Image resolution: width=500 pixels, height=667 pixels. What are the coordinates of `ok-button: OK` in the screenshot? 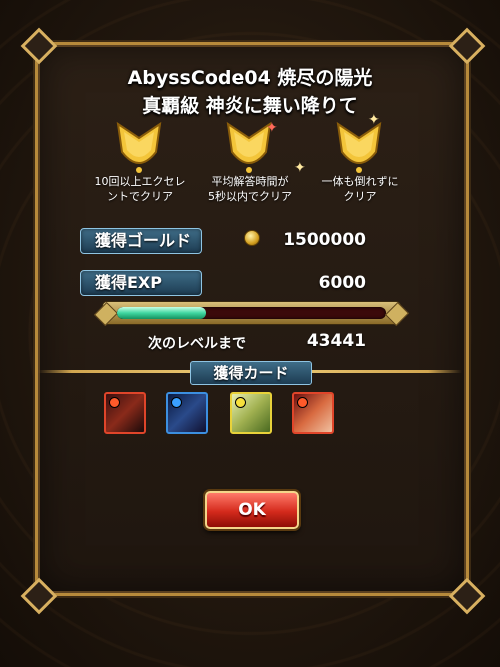 It's located at (252, 510).